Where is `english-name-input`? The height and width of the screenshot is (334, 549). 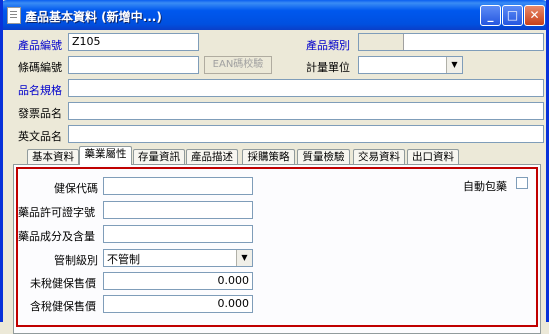 english-name-input is located at coordinates (306, 134).